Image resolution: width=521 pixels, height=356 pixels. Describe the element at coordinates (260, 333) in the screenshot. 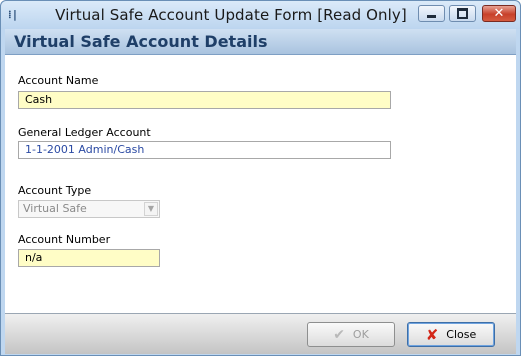

I see `button-bar: ✔ OK ✘ Close` at that location.